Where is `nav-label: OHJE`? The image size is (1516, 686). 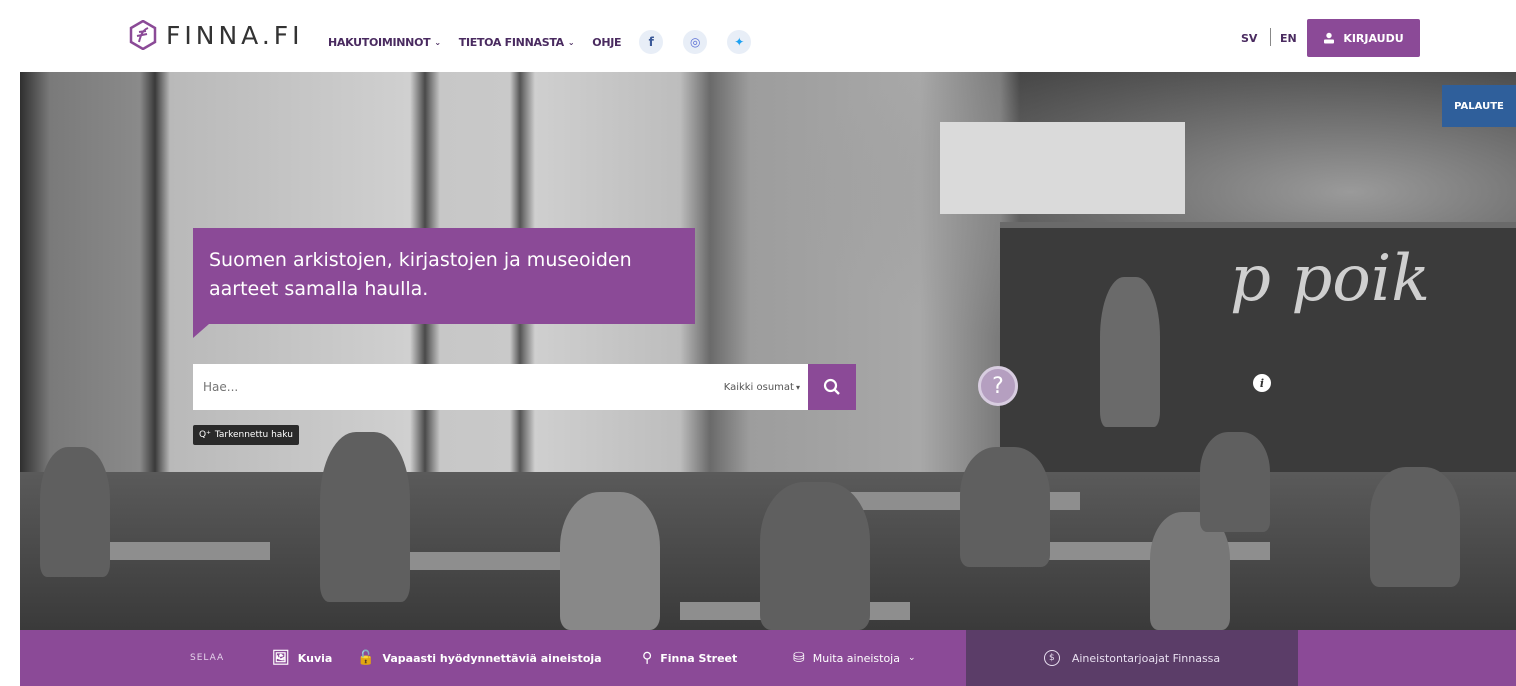 nav-label: OHJE is located at coordinates (607, 42).